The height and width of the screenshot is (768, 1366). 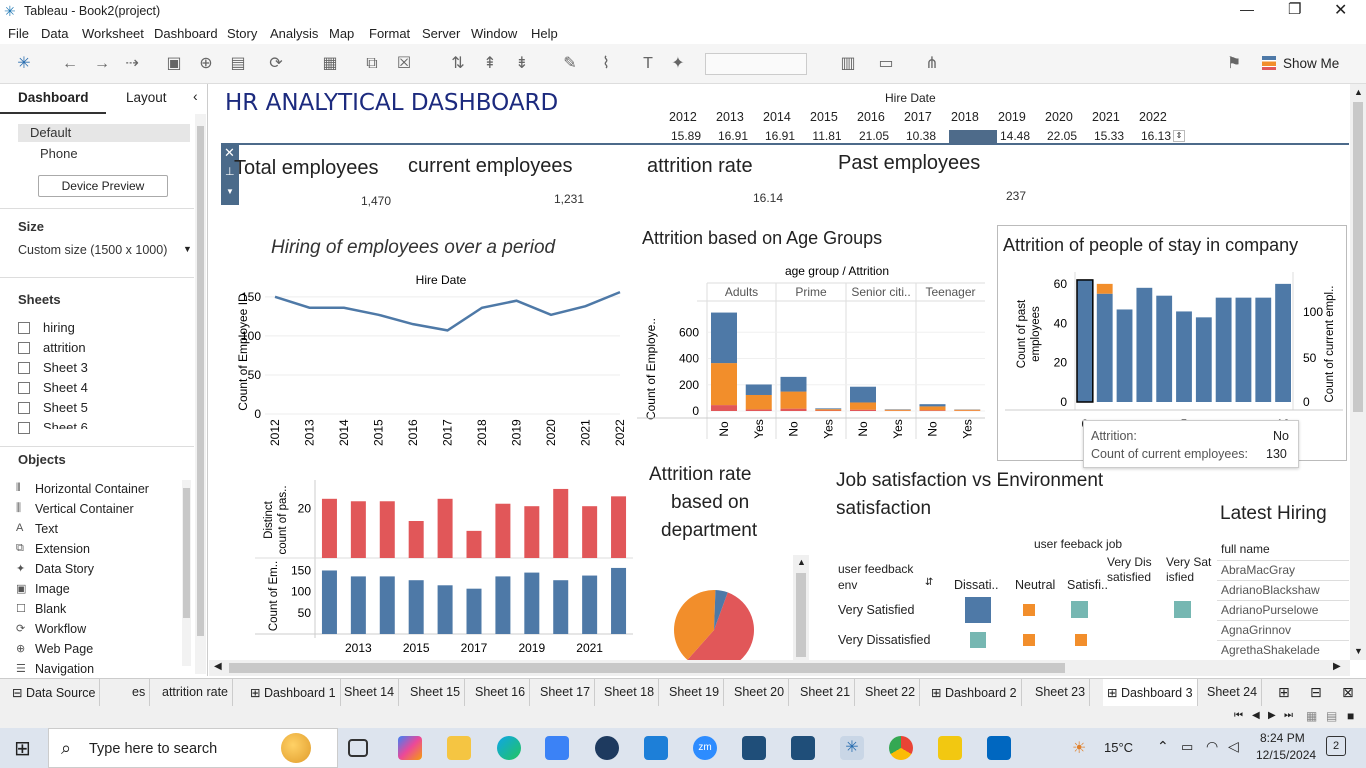 What do you see at coordinates (139, 692) in the screenshot?
I see `sheet-tab: es` at bounding box center [139, 692].